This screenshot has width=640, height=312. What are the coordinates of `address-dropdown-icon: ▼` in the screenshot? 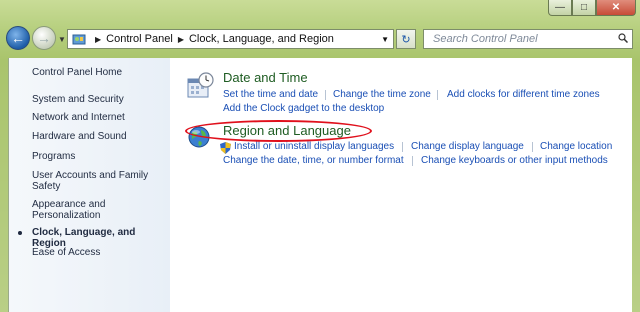 It's located at (385, 39).